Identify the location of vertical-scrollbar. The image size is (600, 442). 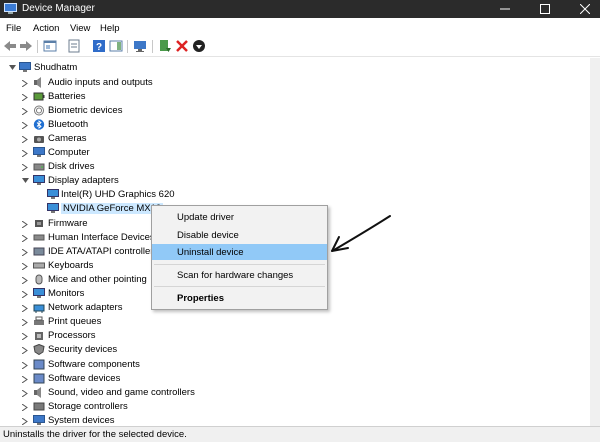
(595, 242).